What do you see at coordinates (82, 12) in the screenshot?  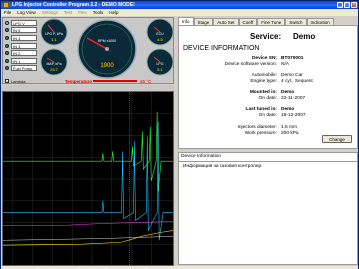 I see `menu-flex: Flex` at bounding box center [82, 12].